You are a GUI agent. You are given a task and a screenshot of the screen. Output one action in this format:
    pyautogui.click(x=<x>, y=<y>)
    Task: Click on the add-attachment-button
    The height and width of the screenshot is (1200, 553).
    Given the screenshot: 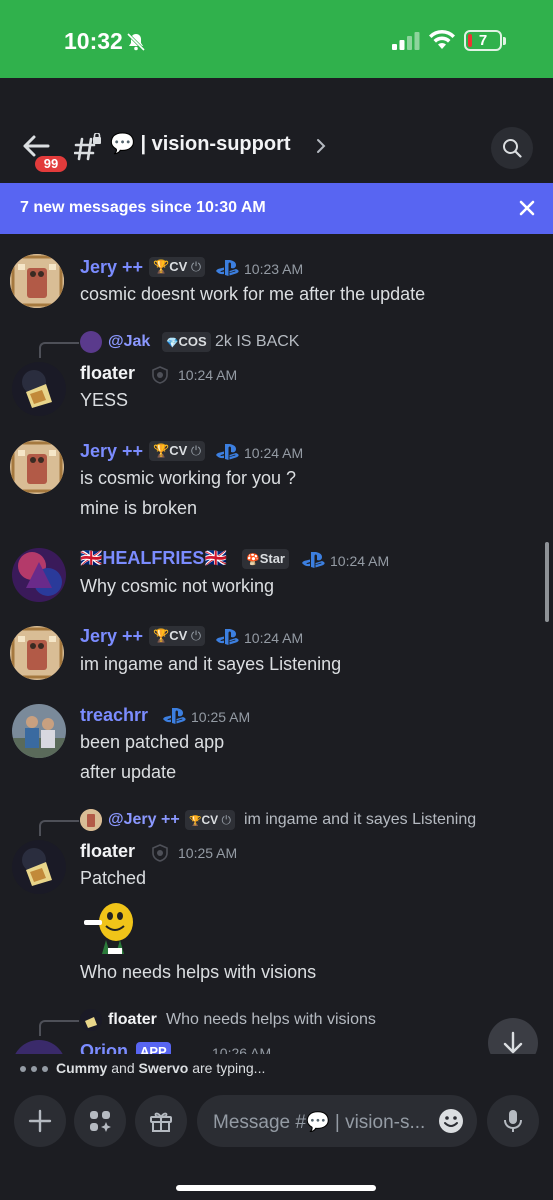 What is the action you would take?
    pyautogui.click(x=40, y=1121)
    